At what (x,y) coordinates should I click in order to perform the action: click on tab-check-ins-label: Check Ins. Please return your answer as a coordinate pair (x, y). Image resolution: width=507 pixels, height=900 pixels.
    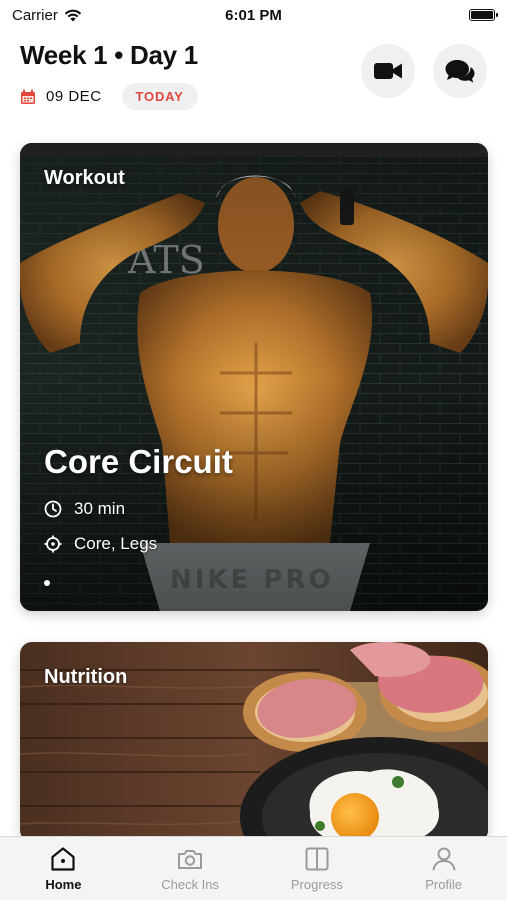
    Looking at the image, I should click on (190, 884).